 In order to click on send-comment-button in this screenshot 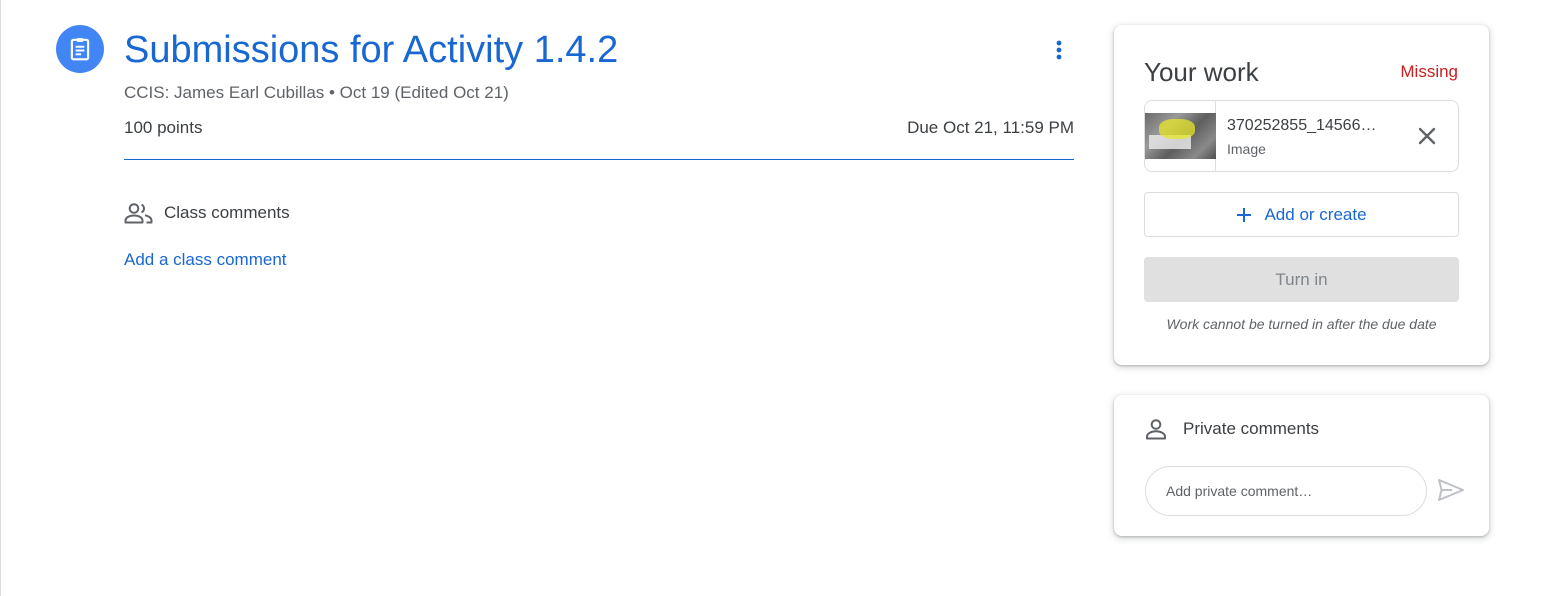, I will do `click(1451, 490)`.